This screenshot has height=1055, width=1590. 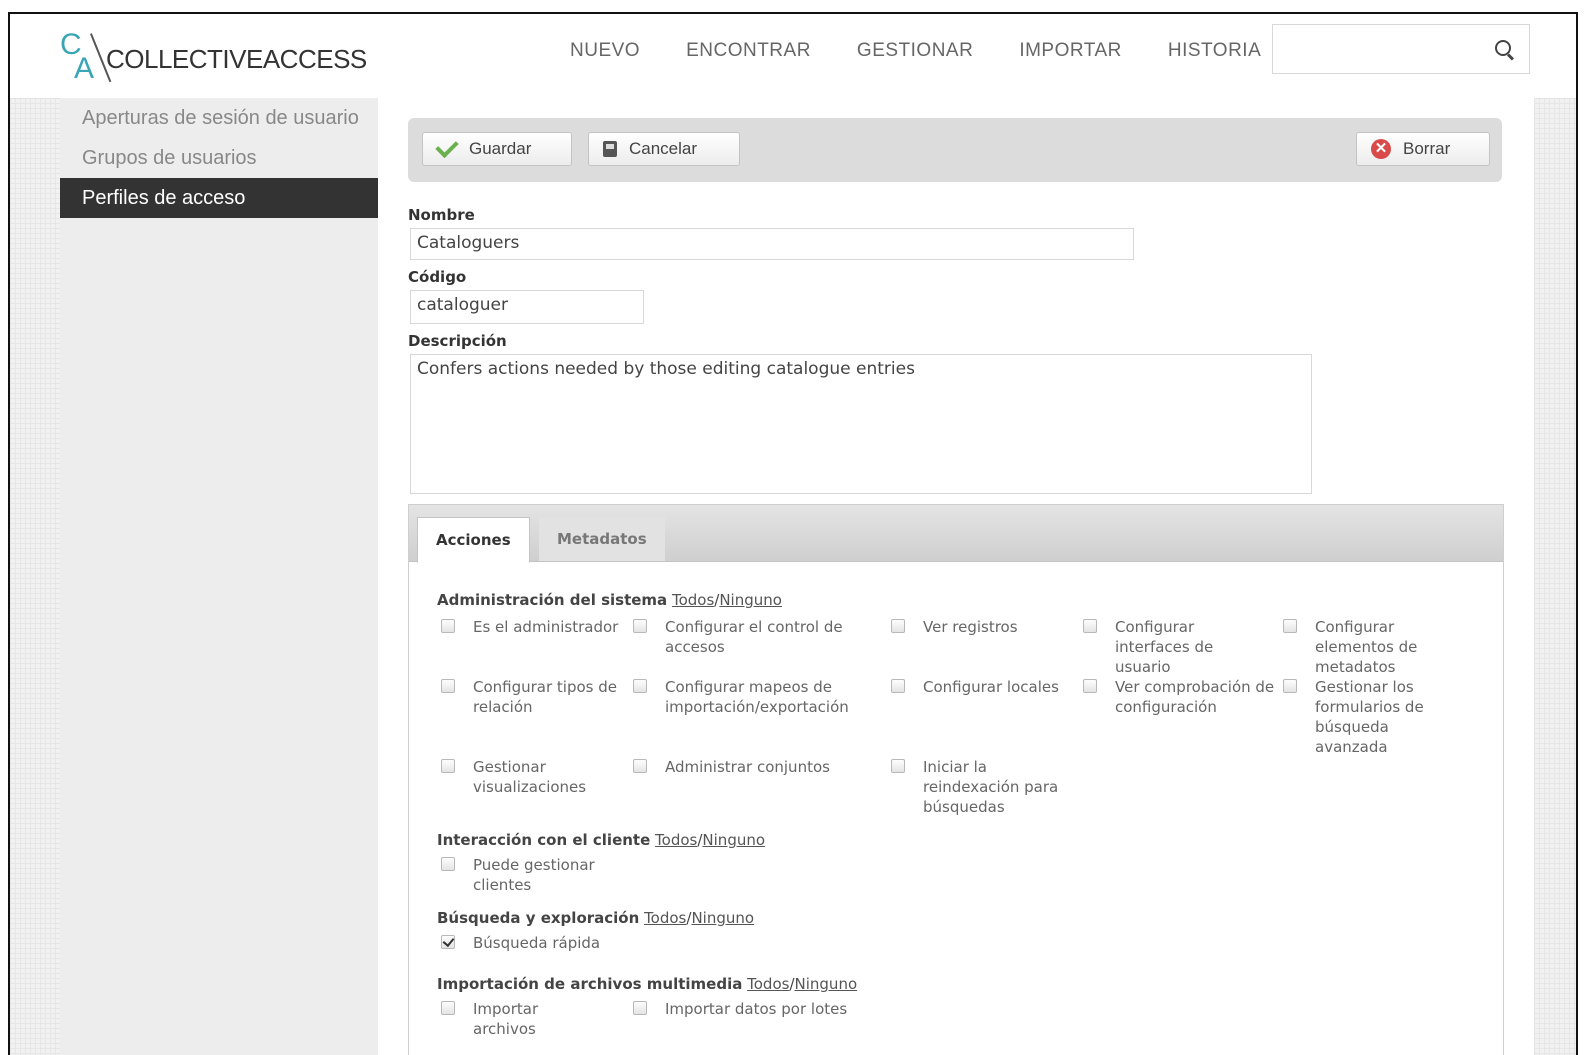 I want to click on collectiveaccess-logo: C A COLLECTIVEACCESS, so click(x=213, y=56).